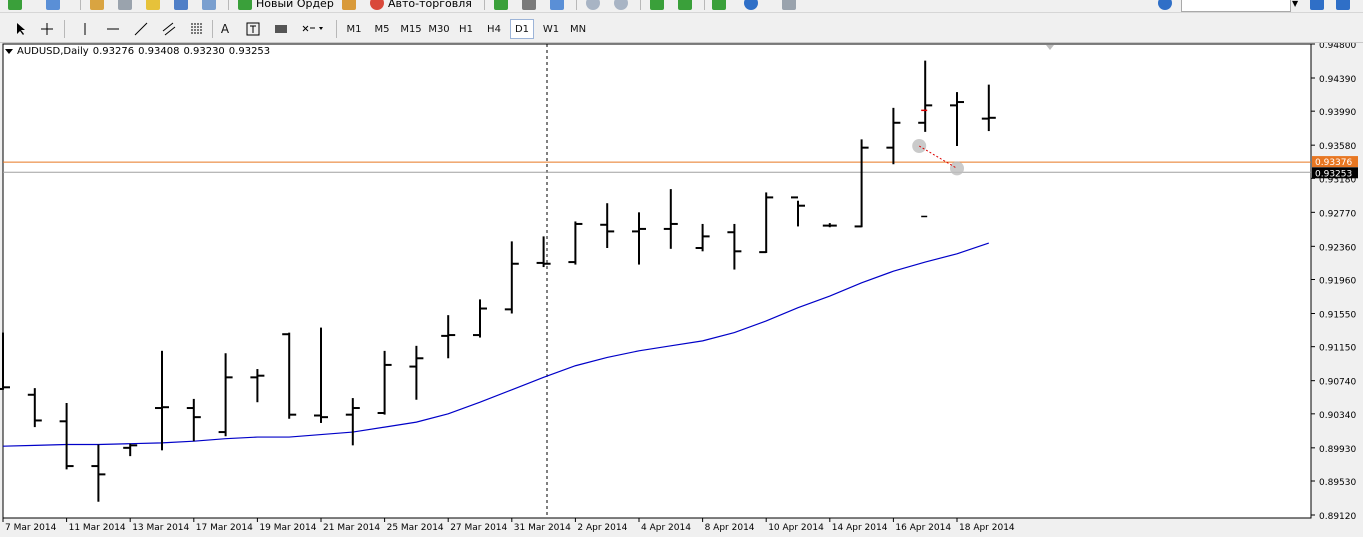 The height and width of the screenshot is (537, 1363). What do you see at coordinates (354, 29) in the screenshot?
I see `timeframe-button-m1: M1` at bounding box center [354, 29].